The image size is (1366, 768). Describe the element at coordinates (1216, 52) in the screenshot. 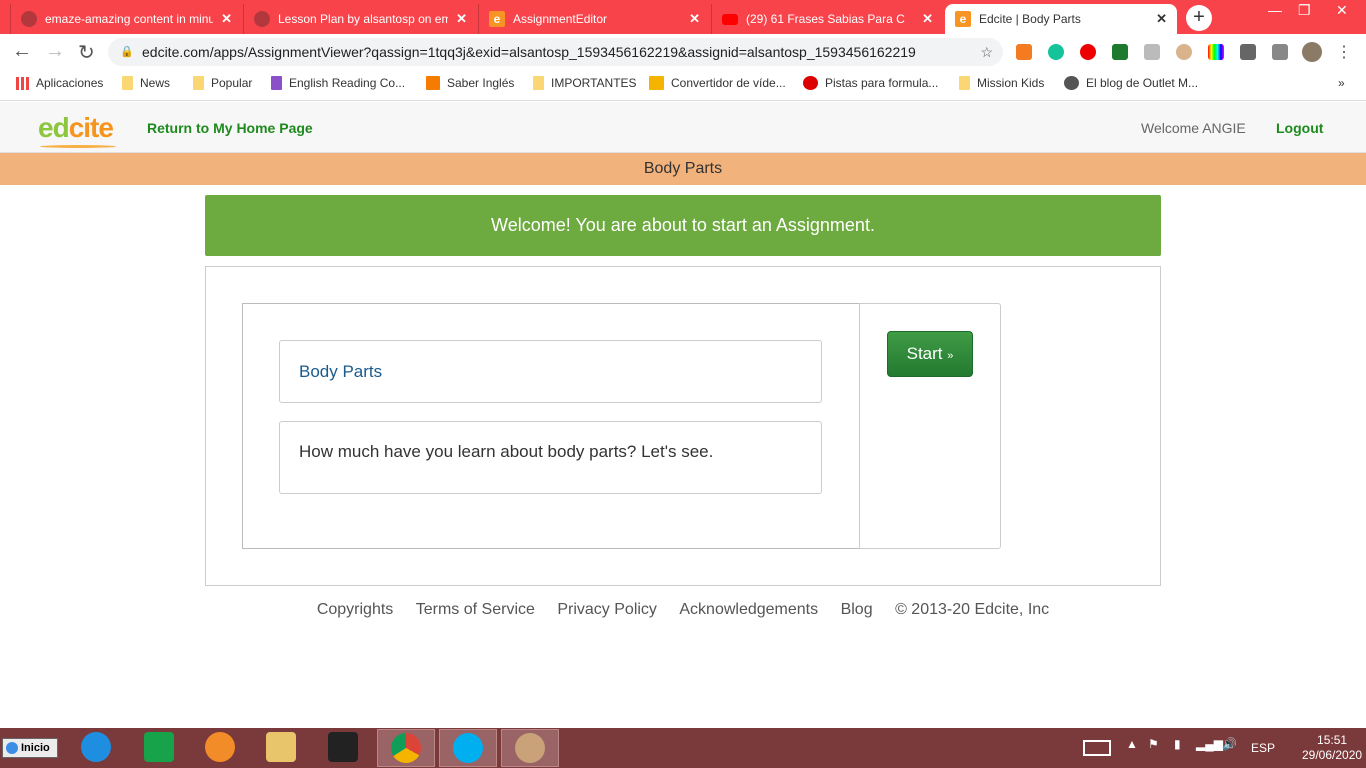

I see `color-picker-icon` at that location.